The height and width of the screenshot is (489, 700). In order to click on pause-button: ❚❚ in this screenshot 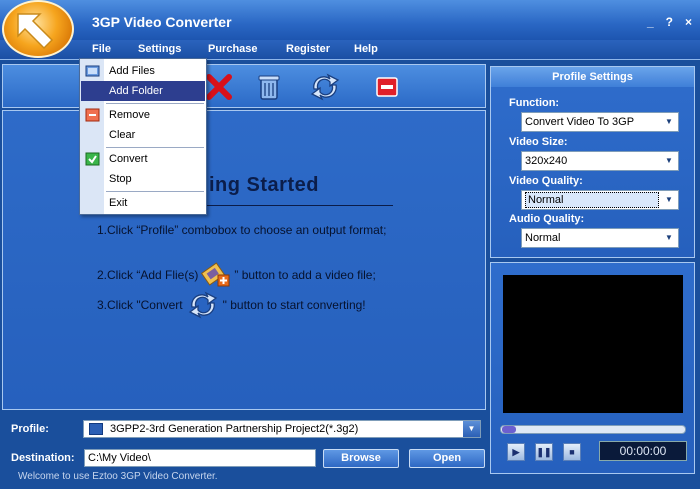, I will do `click(544, 452)`.